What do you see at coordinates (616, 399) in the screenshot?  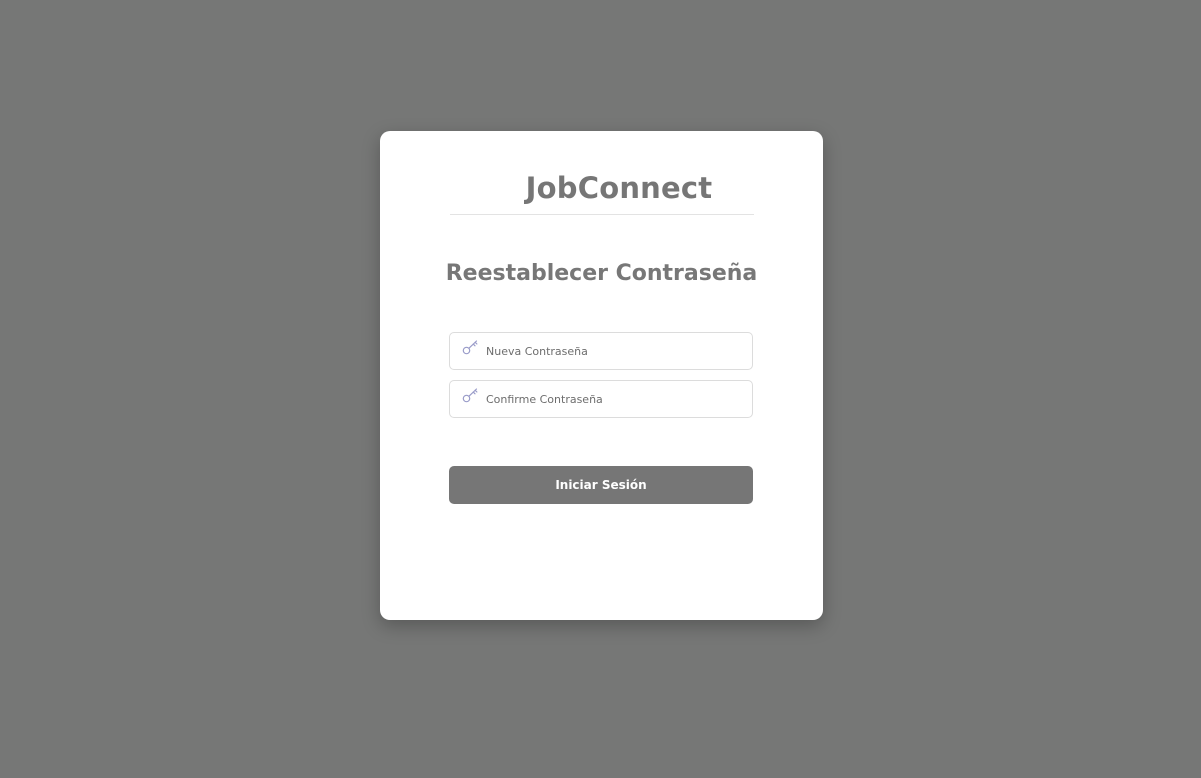 I see `confirm-password-input` at bounding box center [616, 399].